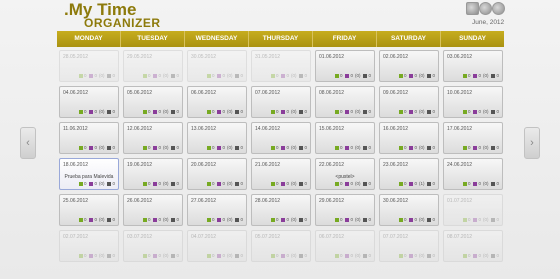 The image size is (560, 279). What do you see at coordinates (217, 102) in the screenshot?
I see `day-cell: 06.06.2012 0 0 (0) 0` at bounding box center [217, 102].